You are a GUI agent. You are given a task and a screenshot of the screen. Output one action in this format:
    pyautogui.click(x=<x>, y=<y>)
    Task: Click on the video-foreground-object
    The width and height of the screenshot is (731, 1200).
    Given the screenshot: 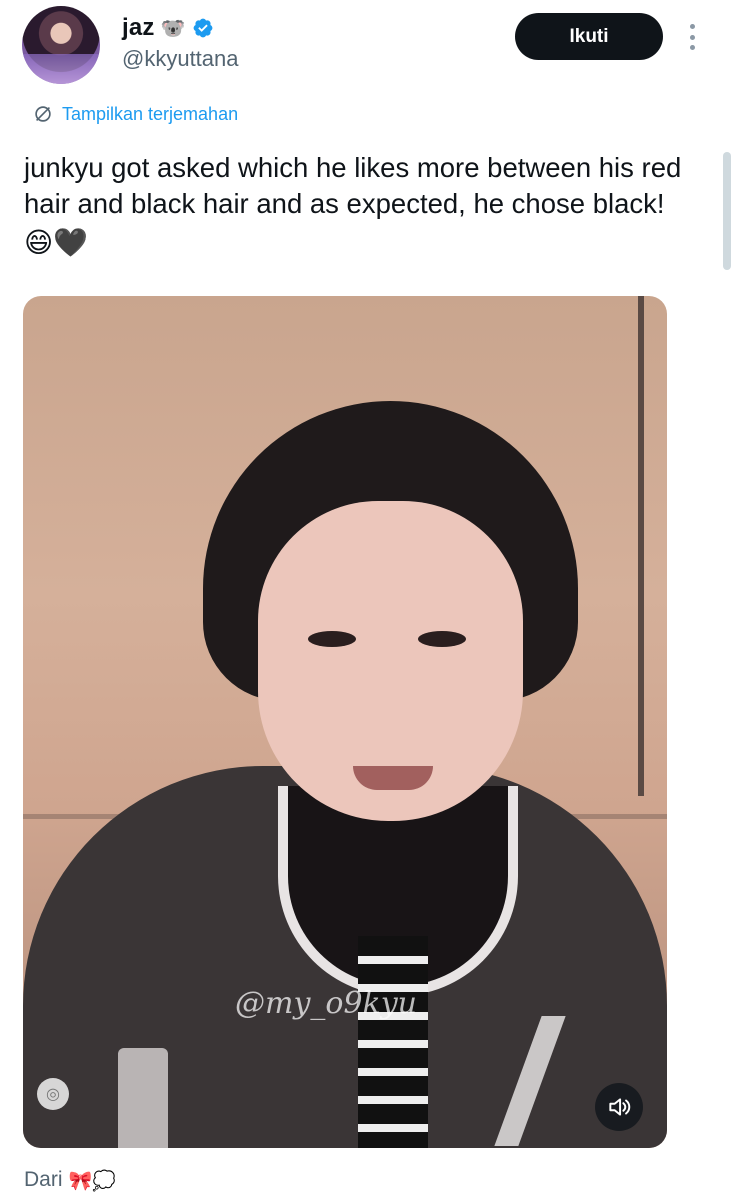 What is the action you would take?
    pyautogui.click(x=143, y=1098)
    